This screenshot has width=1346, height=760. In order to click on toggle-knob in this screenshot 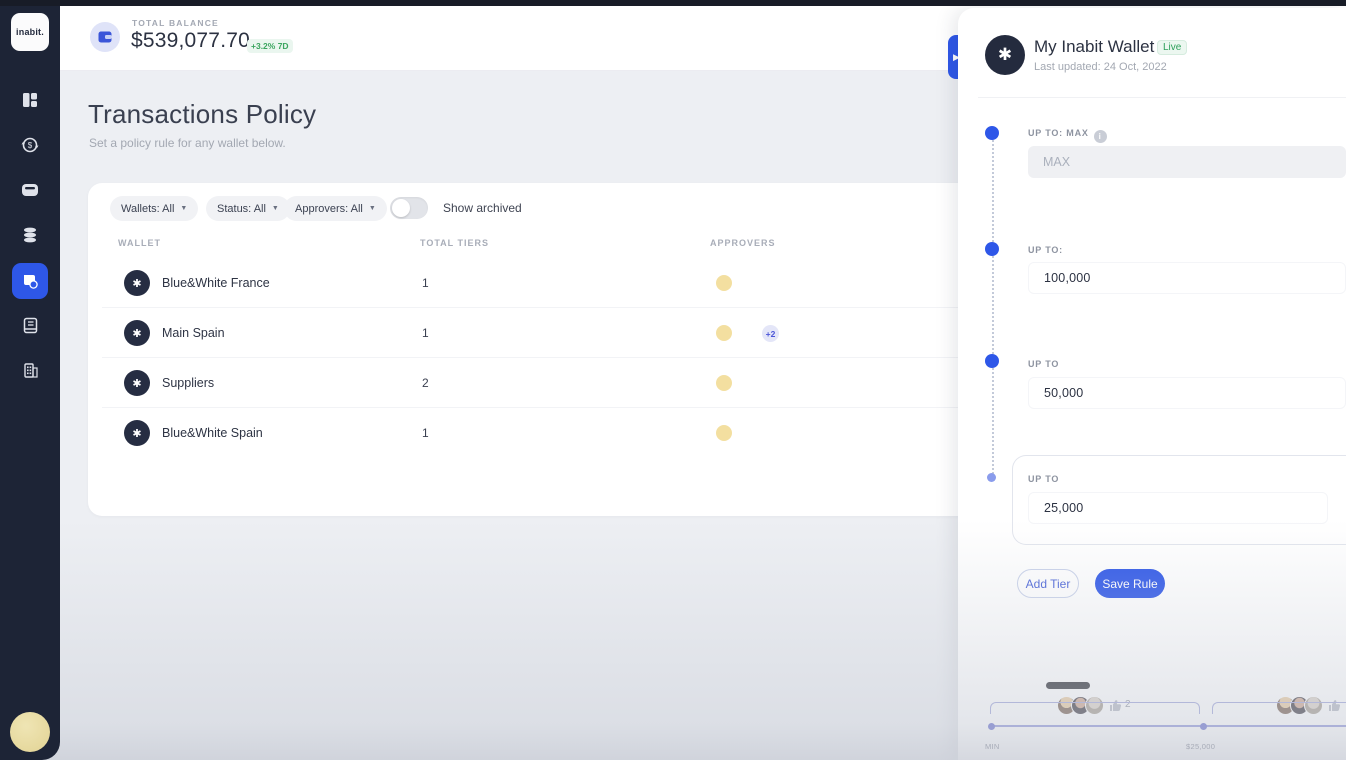, I will do `click(401, 208)`.